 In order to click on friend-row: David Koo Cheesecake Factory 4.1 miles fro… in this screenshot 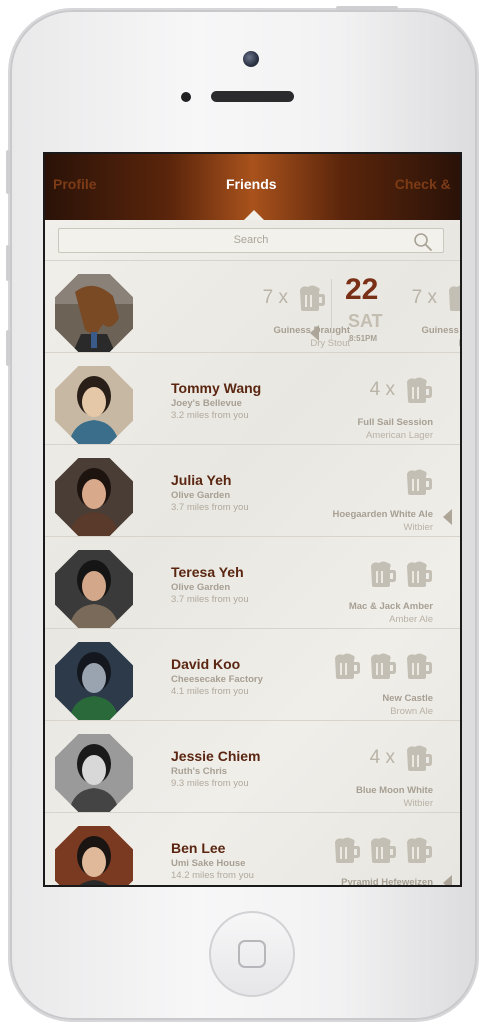, I will do `click(252, 674)`.